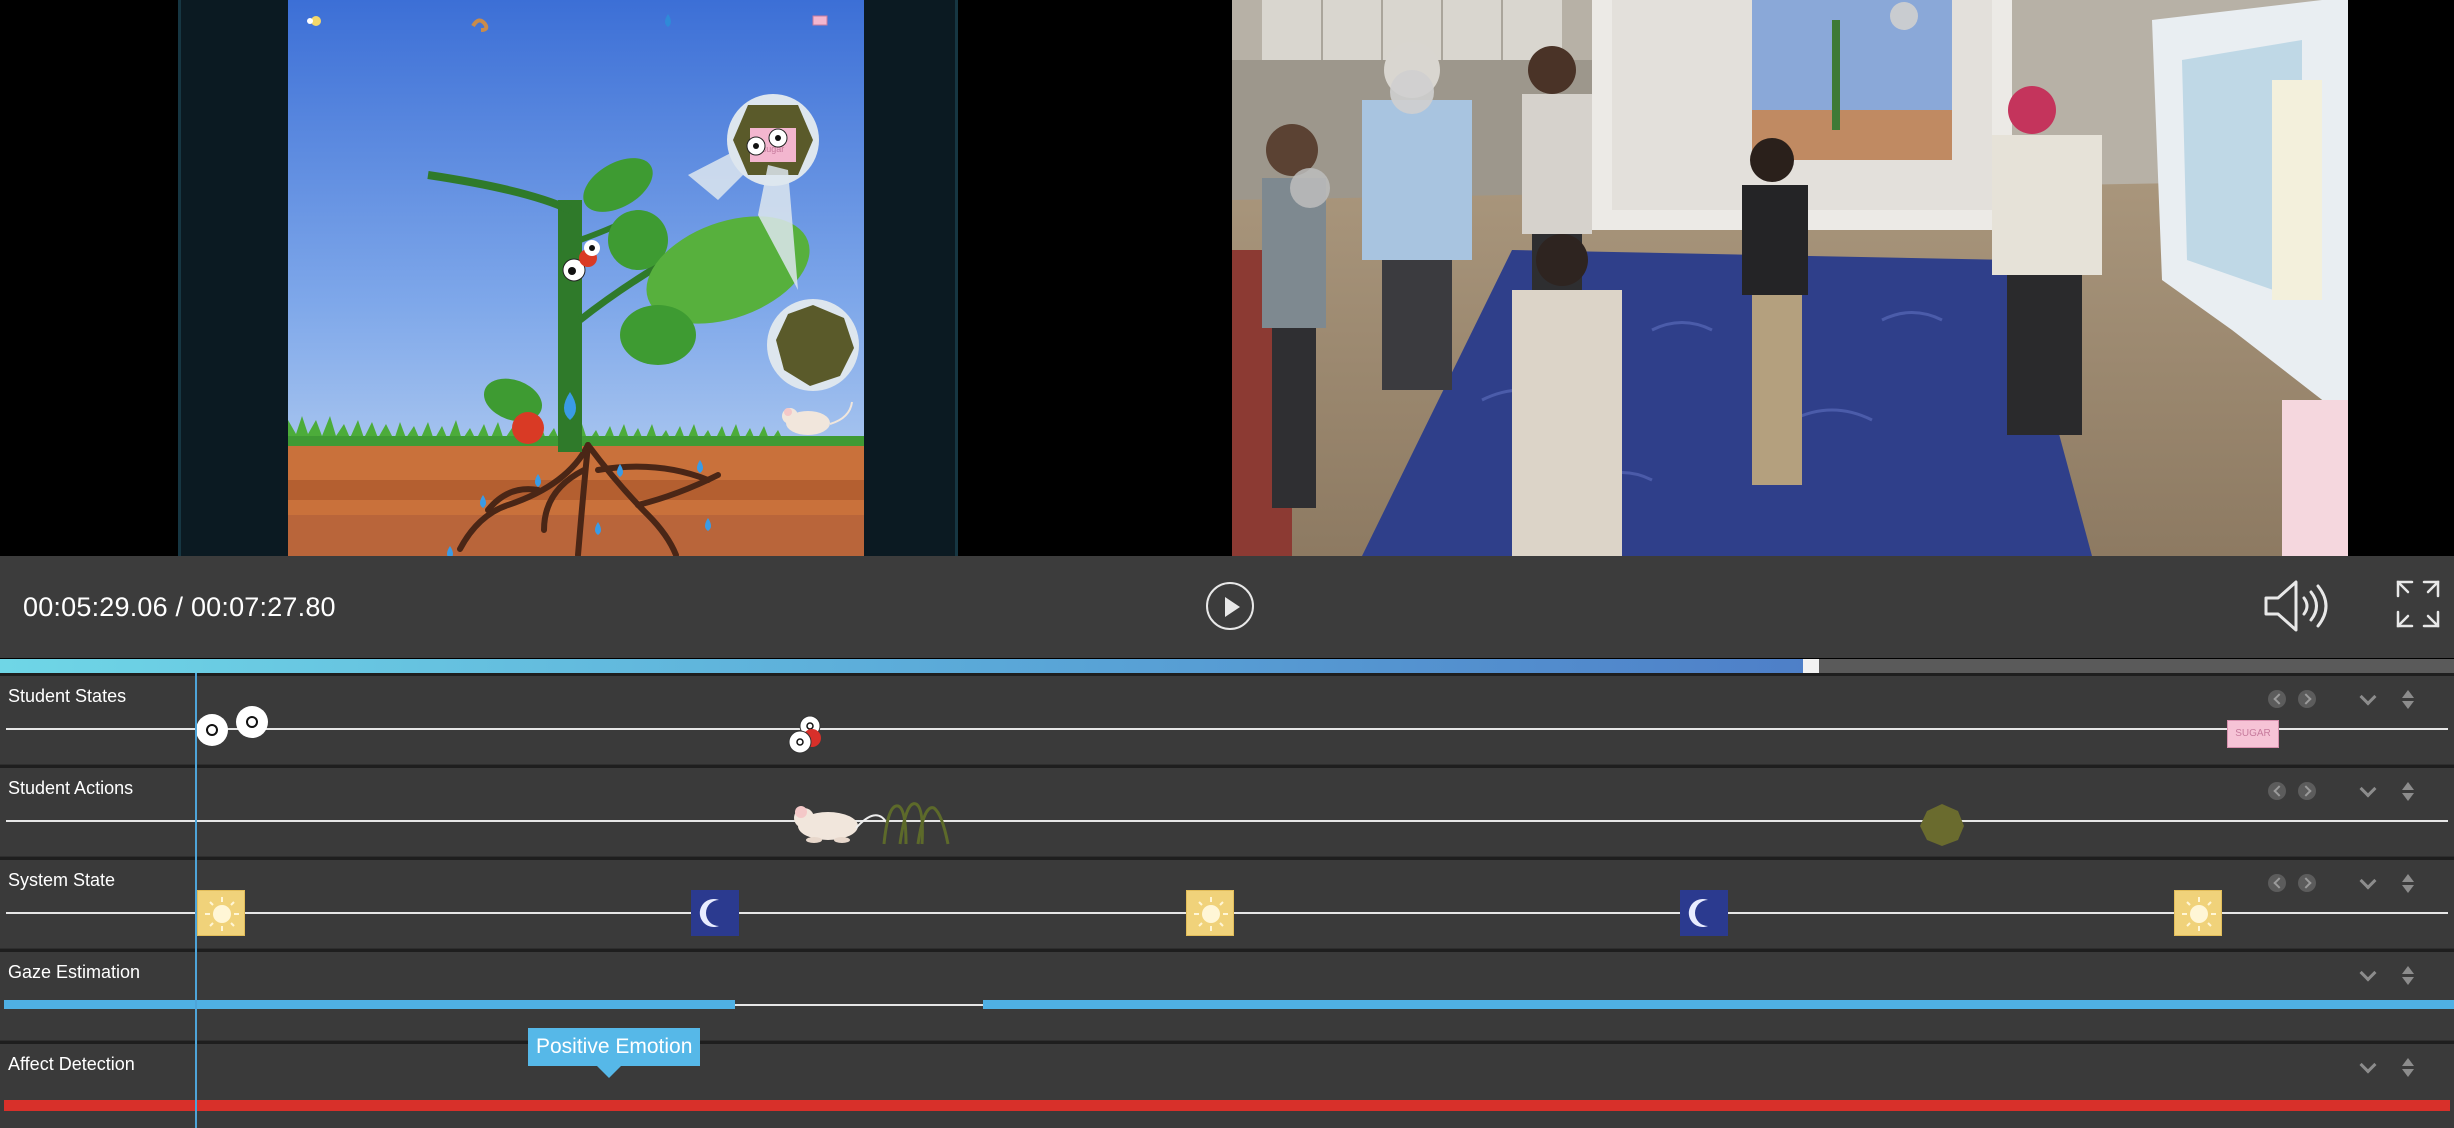  I want to click on fullscreen-button, so click(2418, 604).